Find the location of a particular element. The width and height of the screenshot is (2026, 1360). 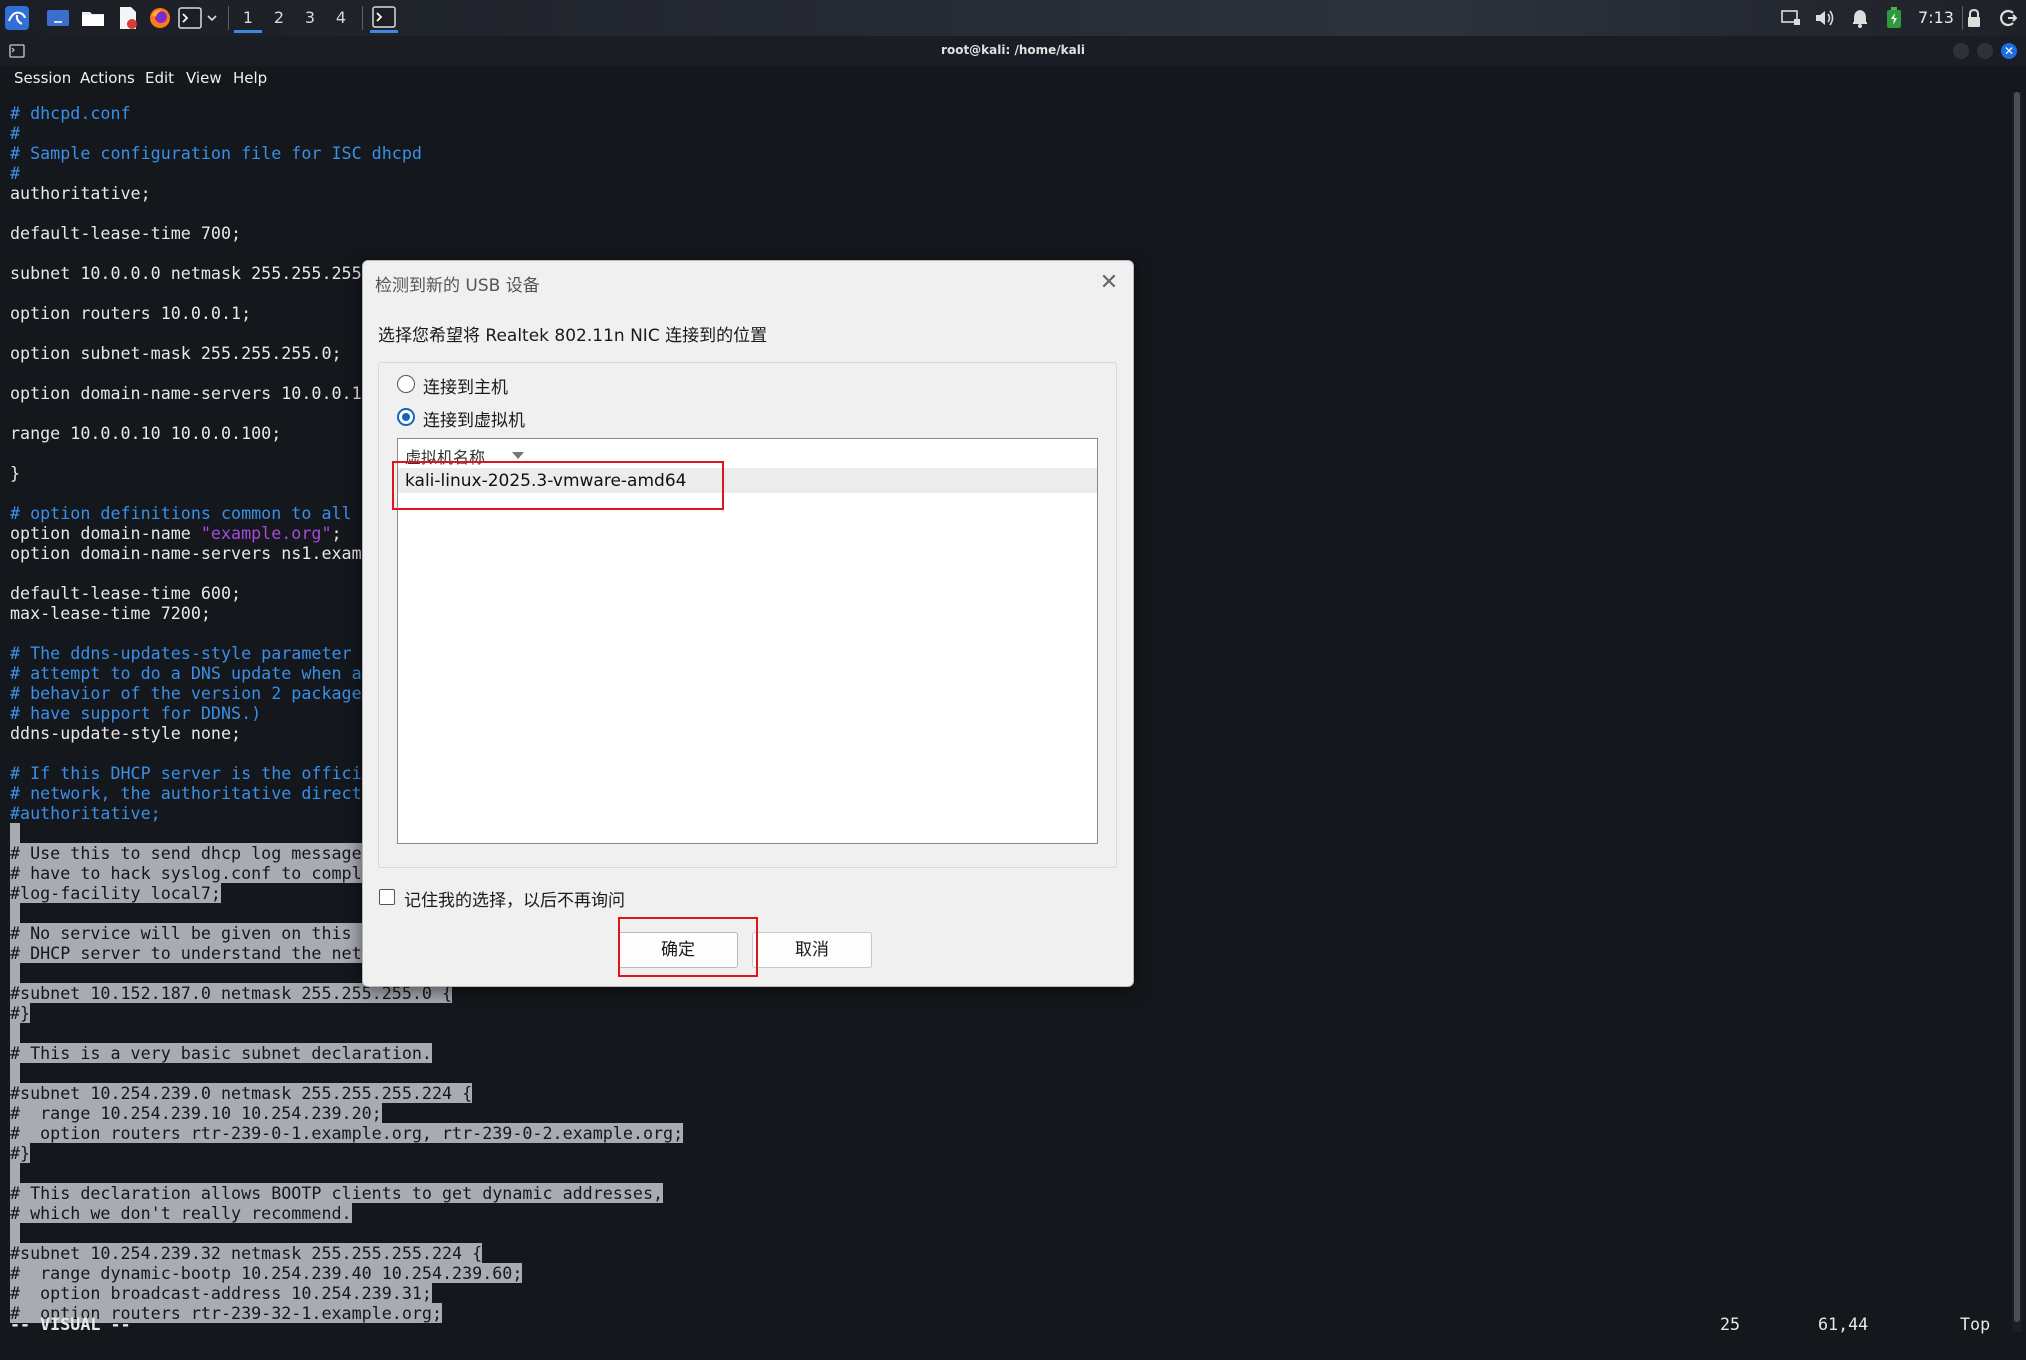

terminal-line: } is located at coordinates (15, 473).